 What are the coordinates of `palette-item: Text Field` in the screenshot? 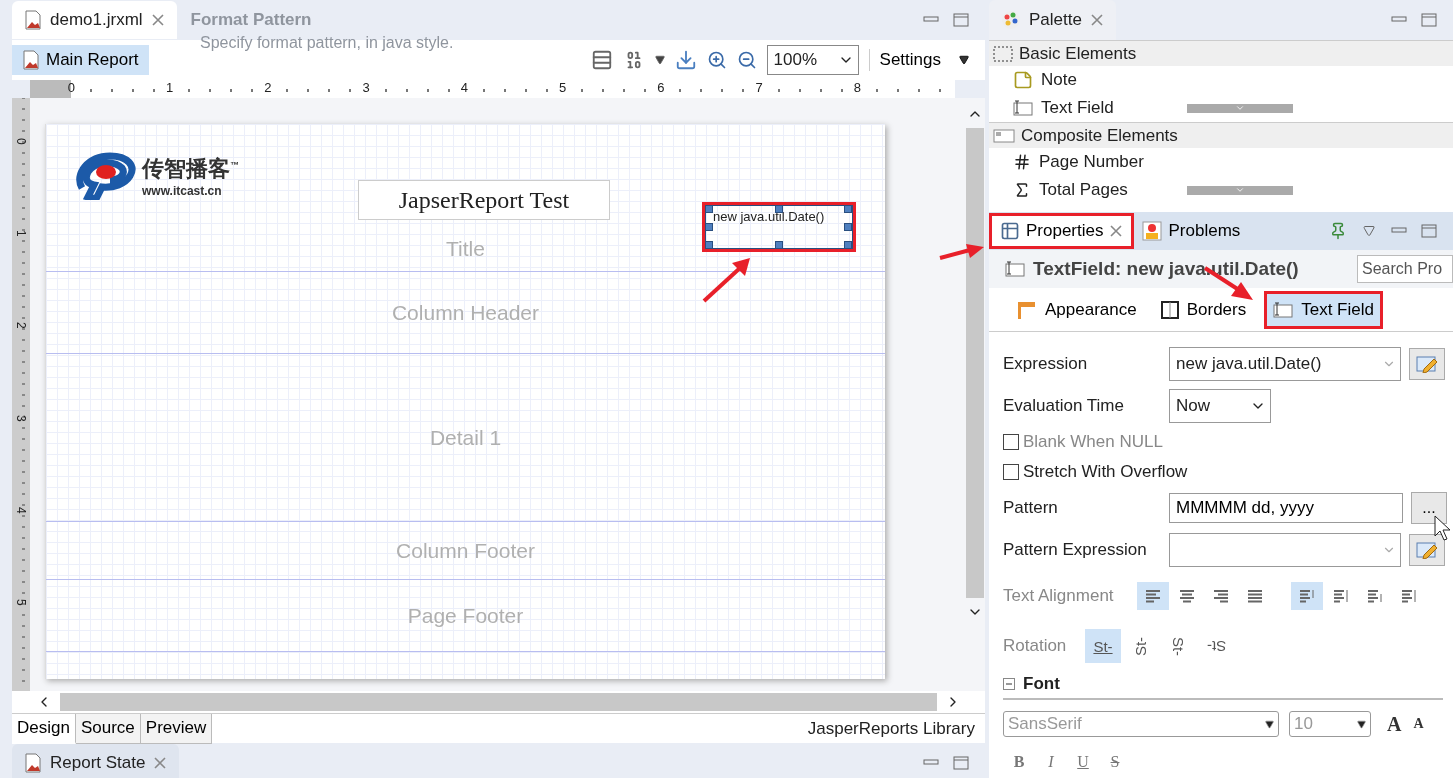 It's located at (1221, 108).